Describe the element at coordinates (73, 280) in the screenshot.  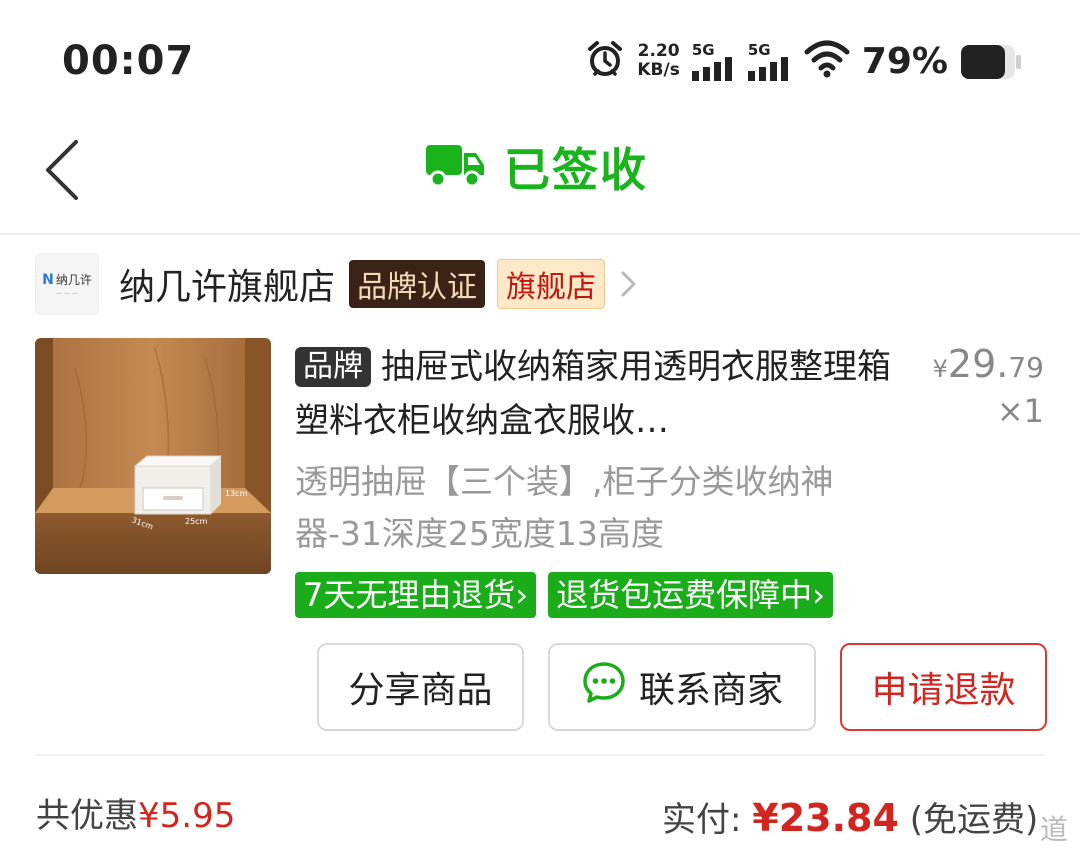
I see `shop-logo-label: 纳几许` at that location.